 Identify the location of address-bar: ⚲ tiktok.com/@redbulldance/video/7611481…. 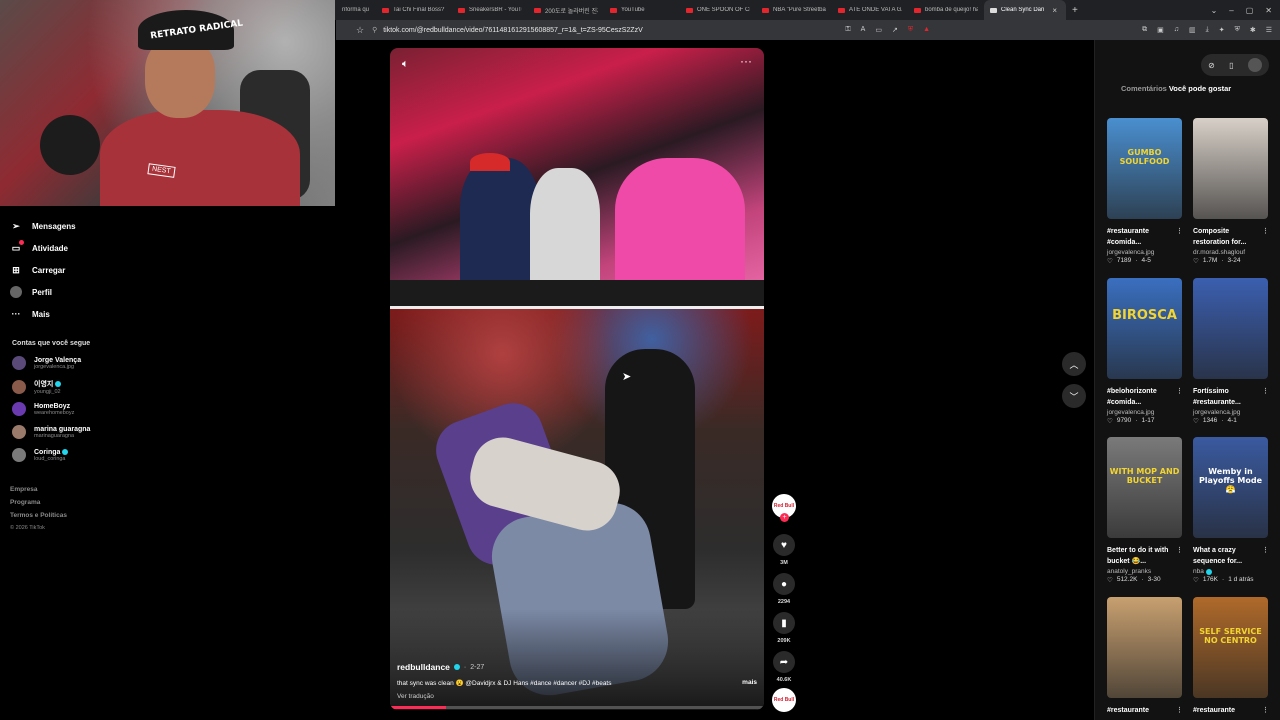
(507, 30).